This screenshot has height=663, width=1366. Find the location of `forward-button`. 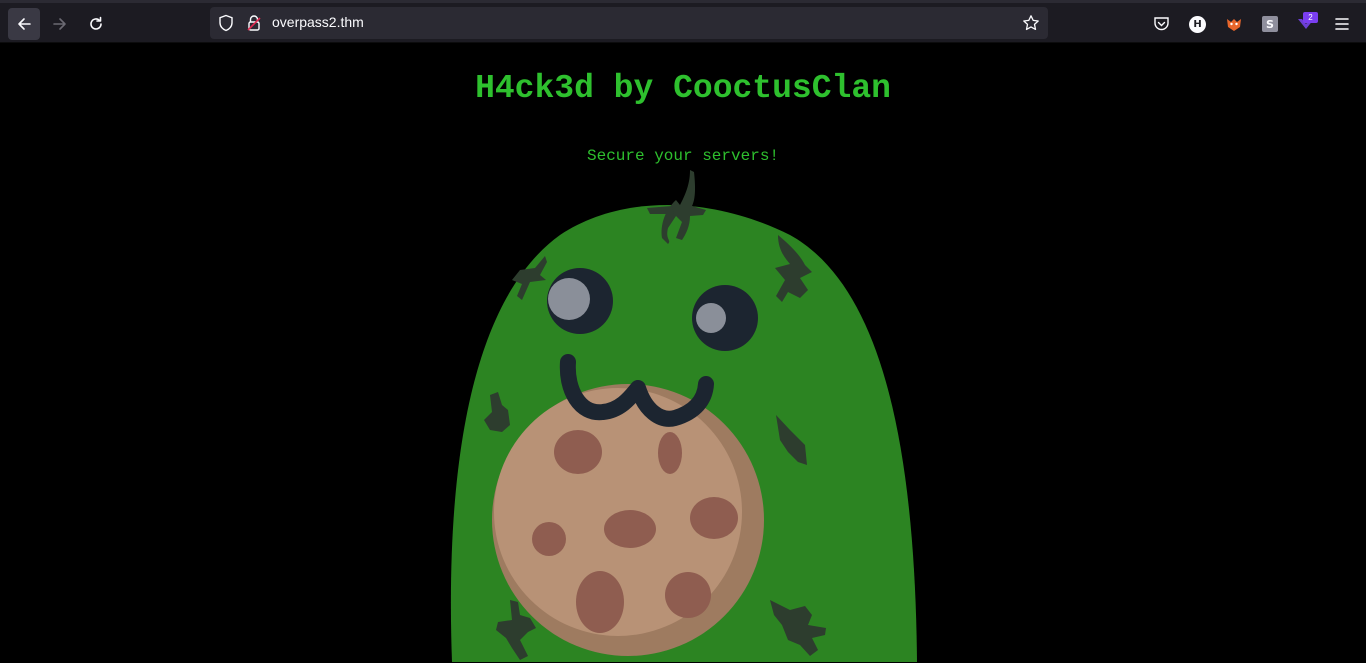

forward-button is located at coordinates (60, 24).